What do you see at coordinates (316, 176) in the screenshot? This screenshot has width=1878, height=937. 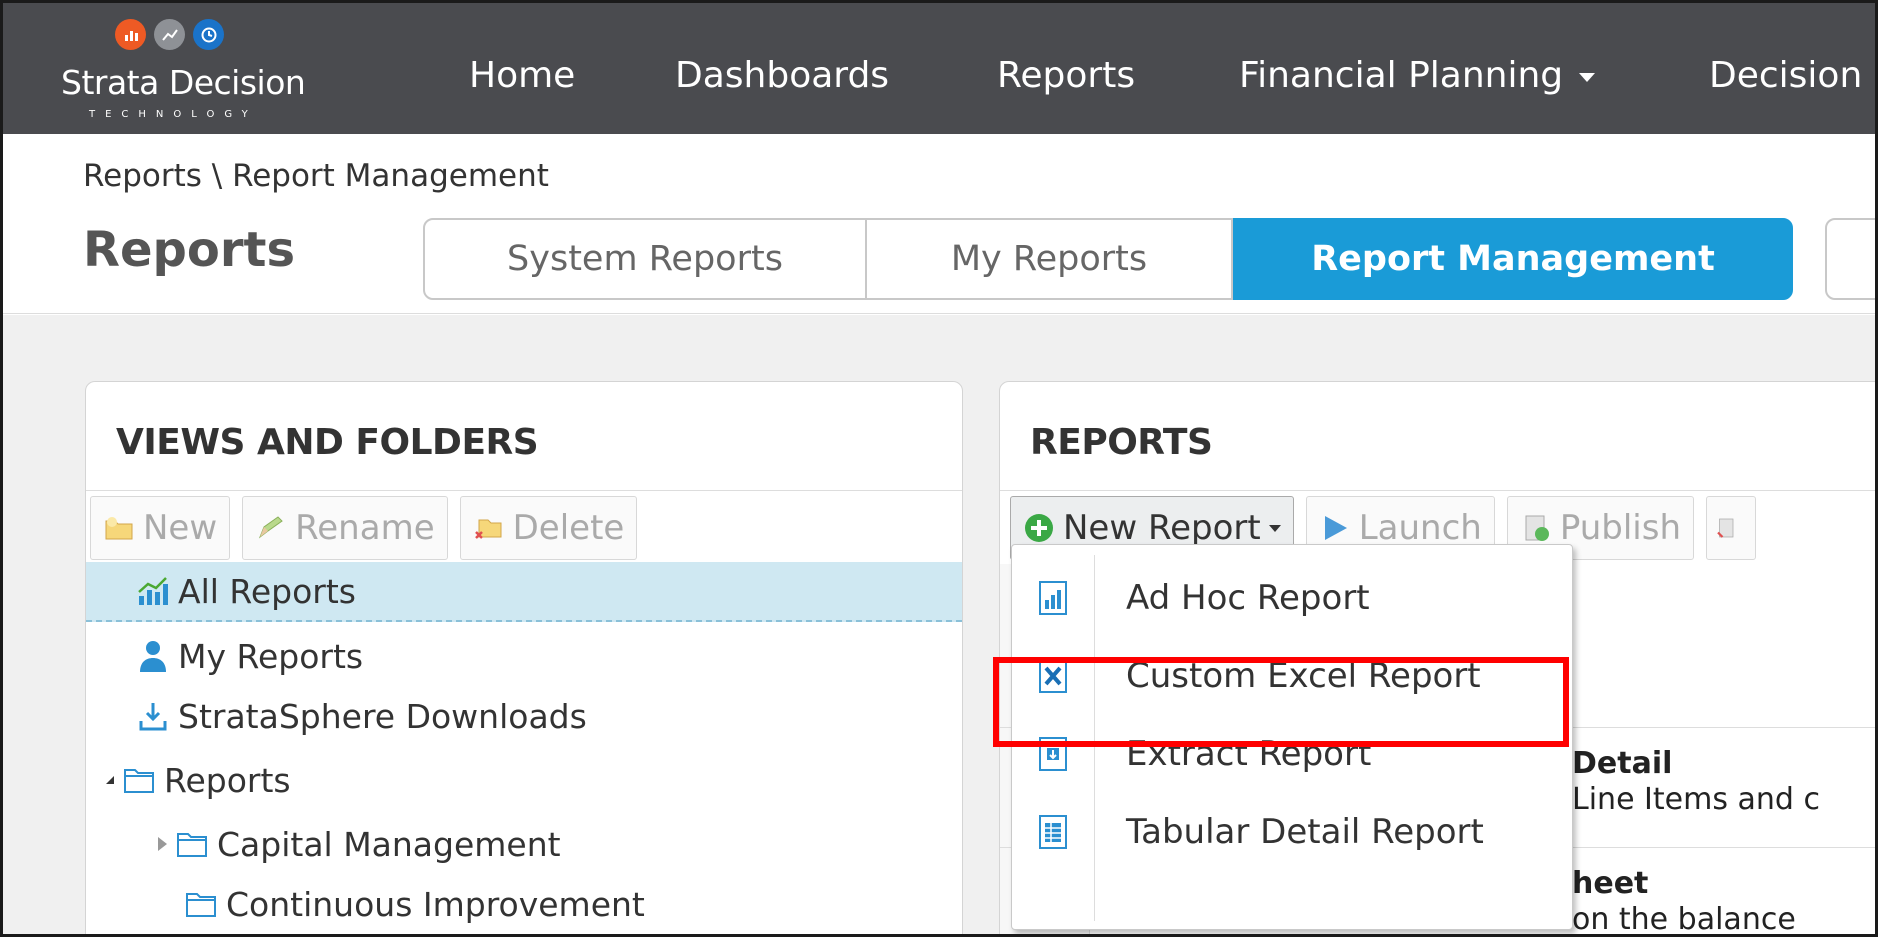 I see `breadcrumb: Reports \ Report Management` at bounding box center [316, 176].